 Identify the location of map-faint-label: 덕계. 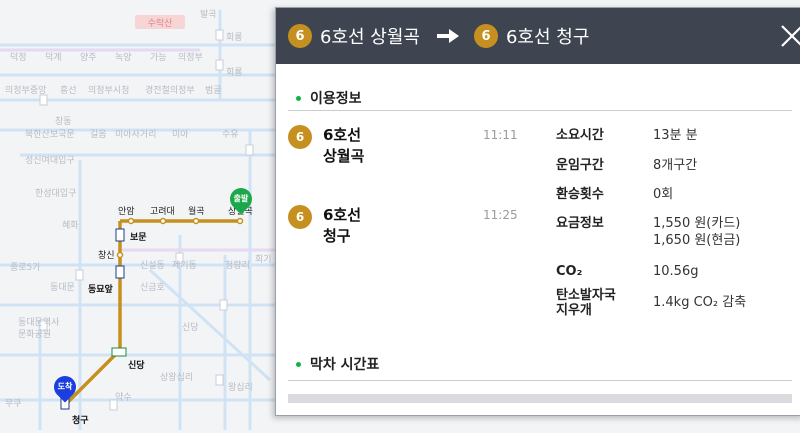
(53, 57).